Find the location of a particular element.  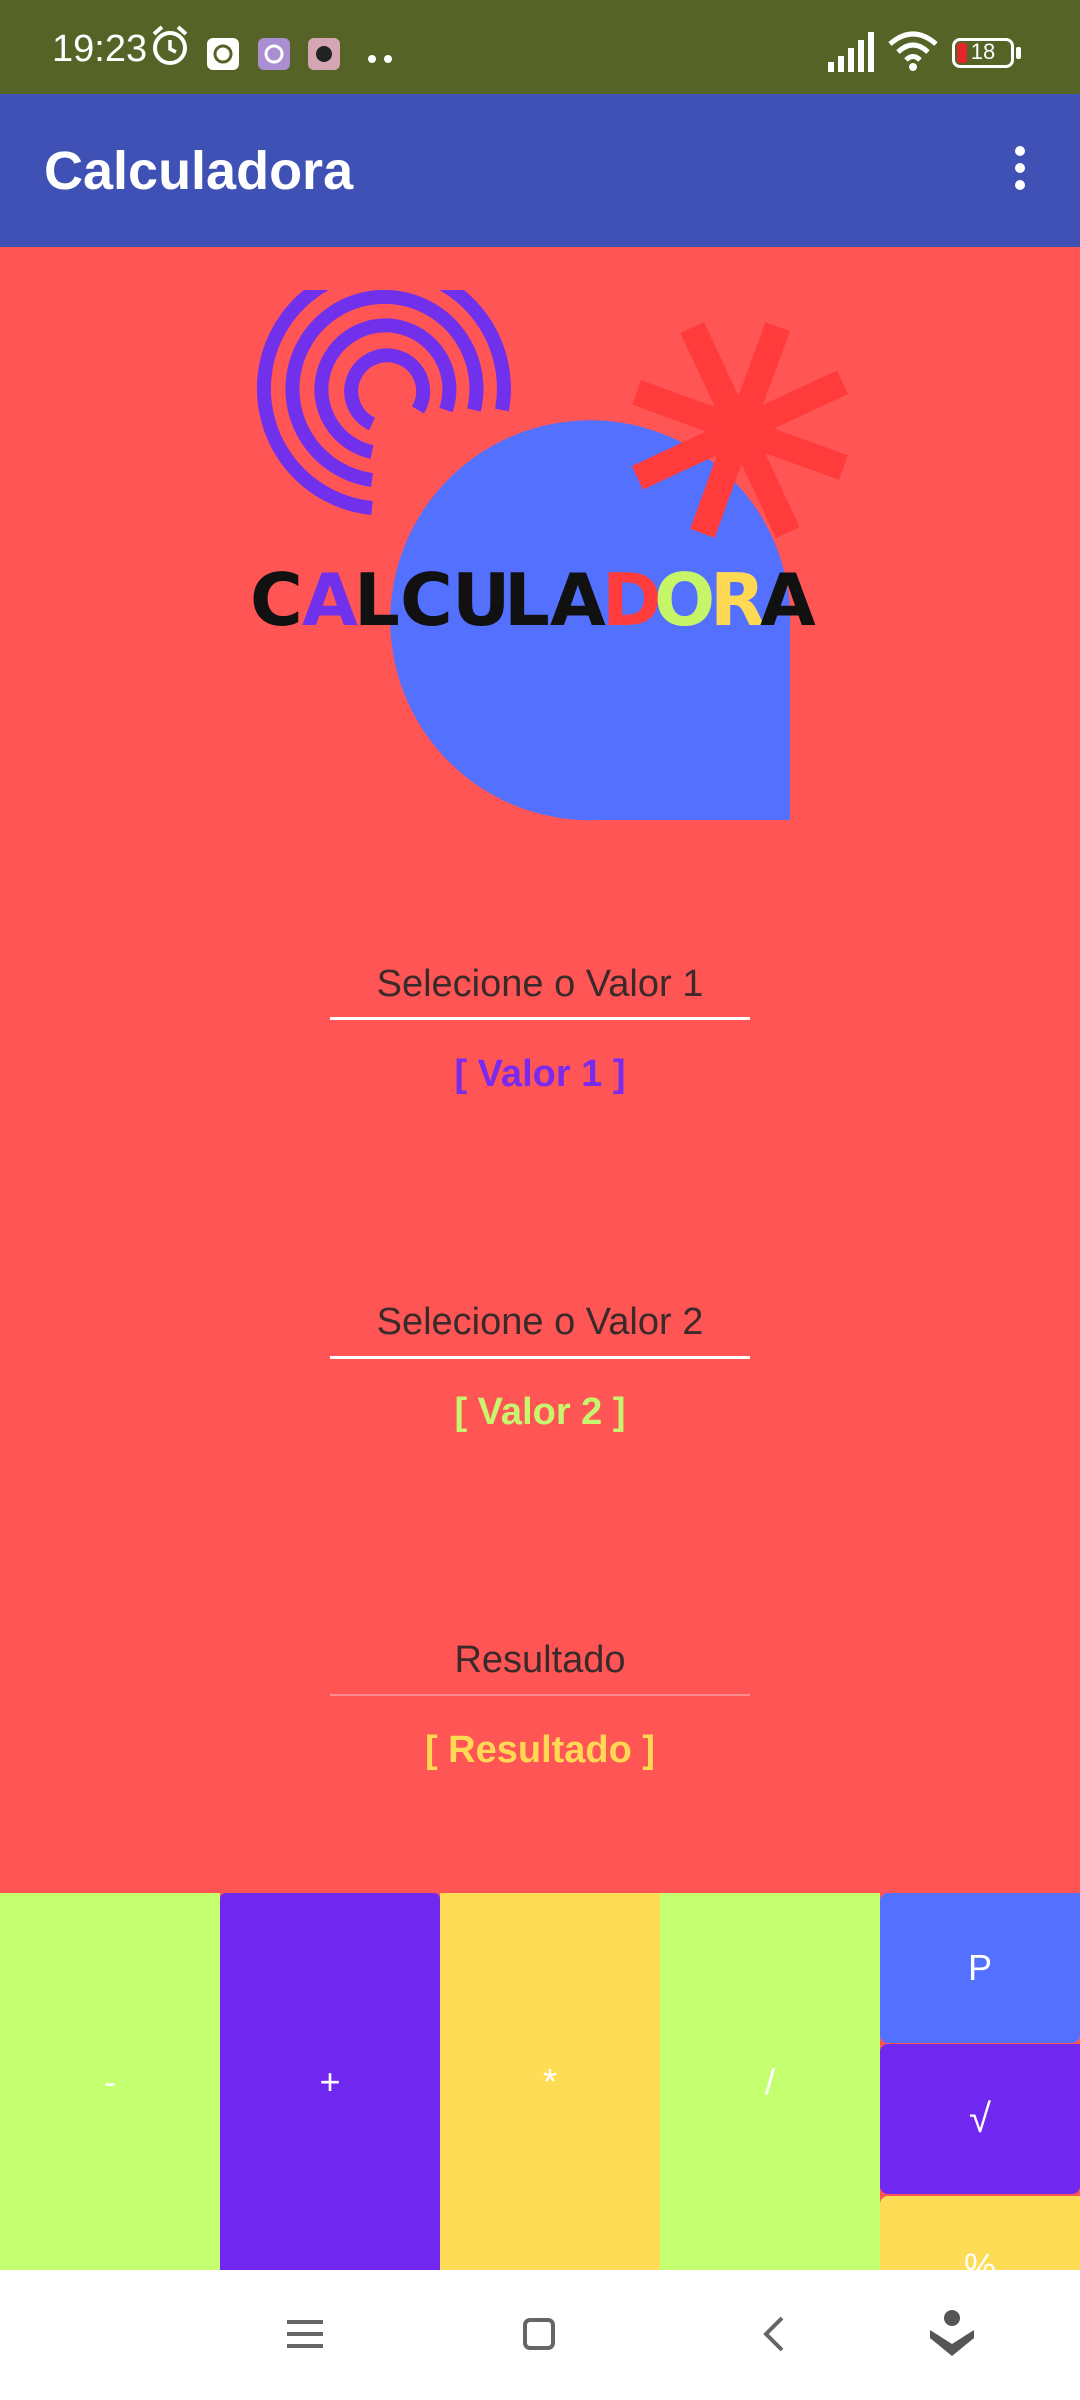

valor2-value: [ Valor 2 ] is located at coordinates (540, 1412).